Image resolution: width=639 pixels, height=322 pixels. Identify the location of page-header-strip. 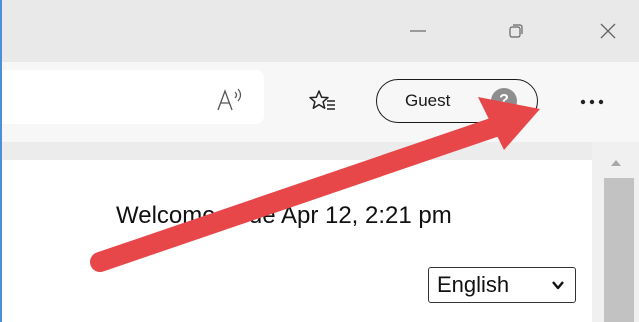
(297, 151).